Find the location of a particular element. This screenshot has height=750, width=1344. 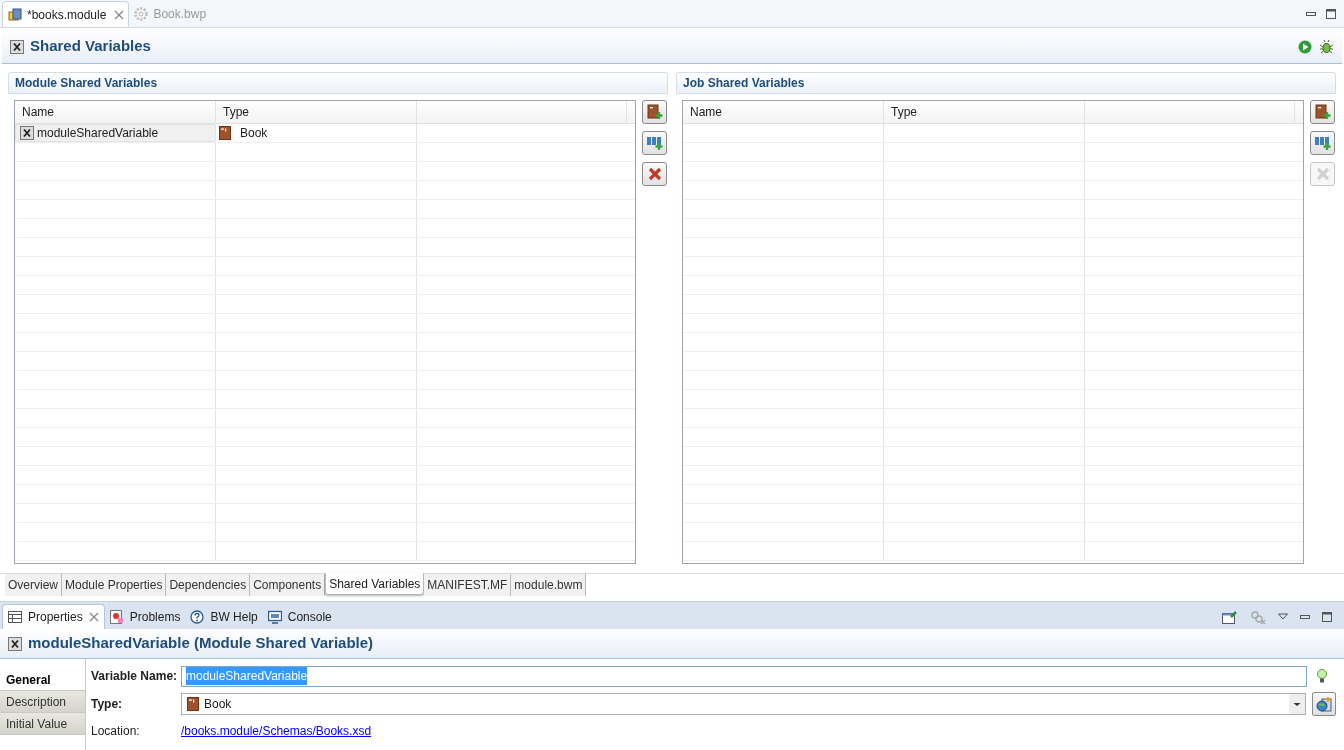

field-label: Location: is located at coordinates (116, 731).